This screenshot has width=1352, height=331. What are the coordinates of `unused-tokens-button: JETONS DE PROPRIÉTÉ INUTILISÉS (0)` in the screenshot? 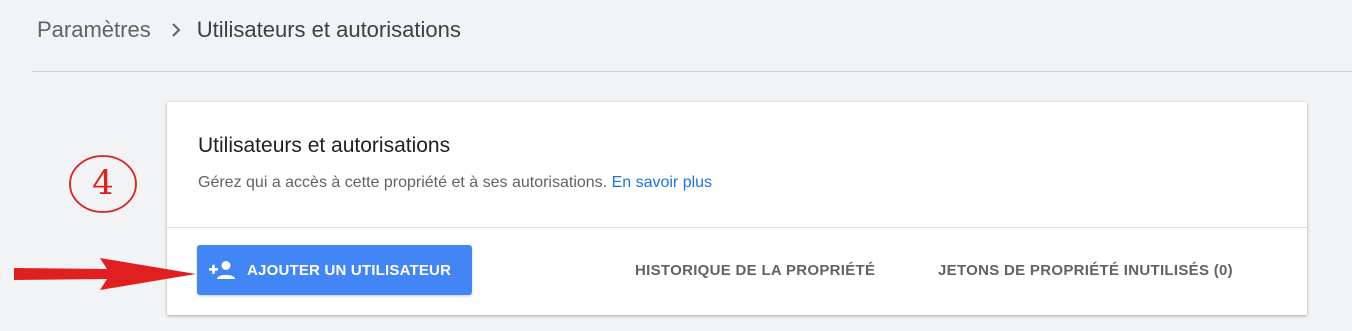 It's located at (1085, 270).